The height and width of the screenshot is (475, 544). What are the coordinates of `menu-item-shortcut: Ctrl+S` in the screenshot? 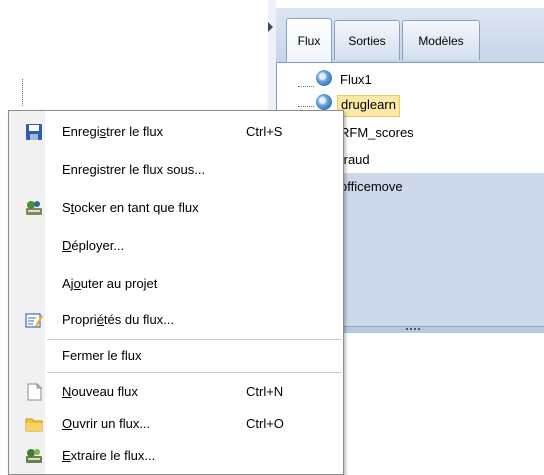 It's located at (264, 131).